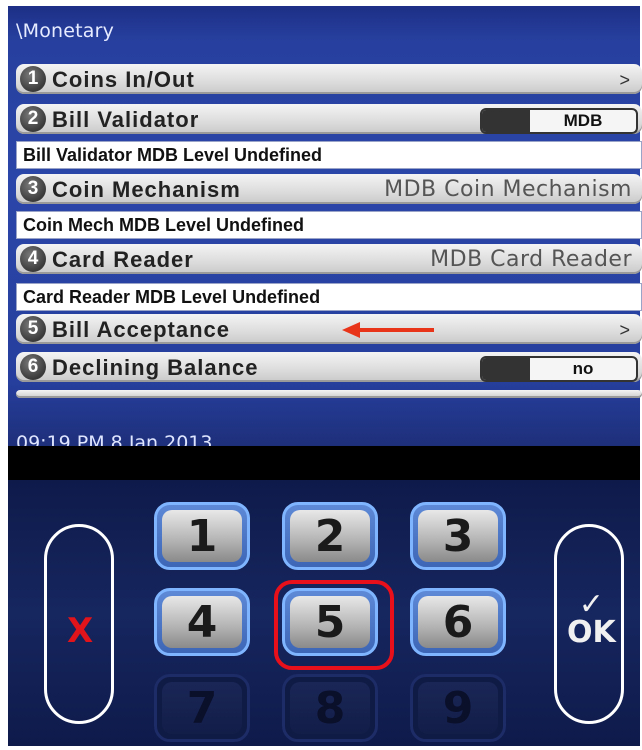  What do you see at coordinates (173, 155) in the screenshot?
I see `info-text: Bill Validator MDB Level Undefined` at bounding box center [173, 155].